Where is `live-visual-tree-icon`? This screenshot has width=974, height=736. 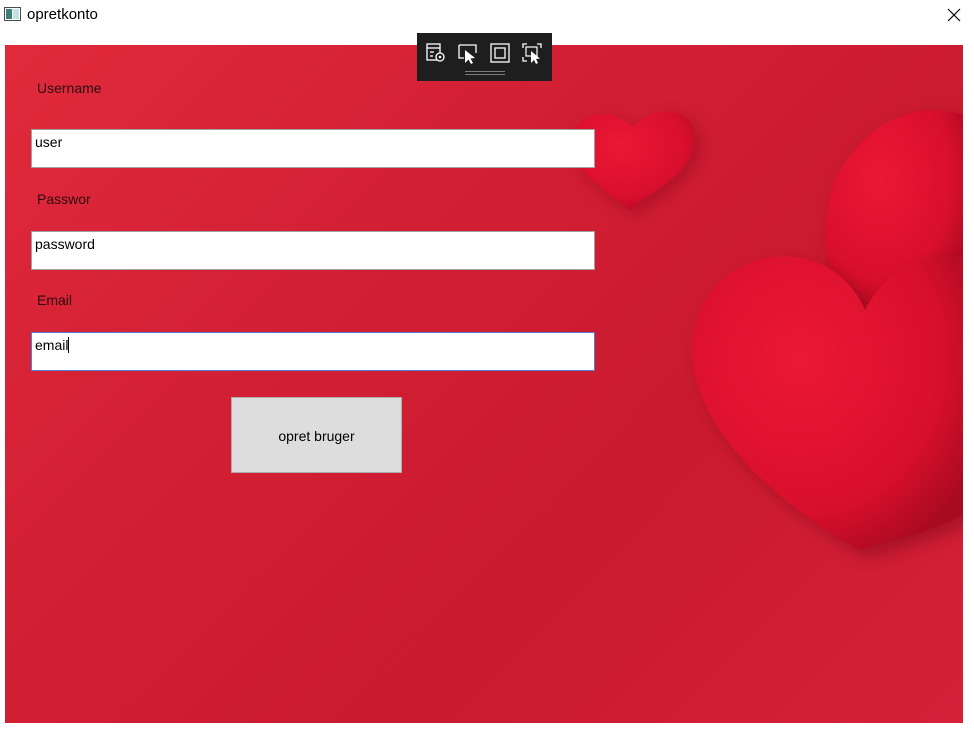
live-visual-tree-icon is located at coordinates (435, 52).